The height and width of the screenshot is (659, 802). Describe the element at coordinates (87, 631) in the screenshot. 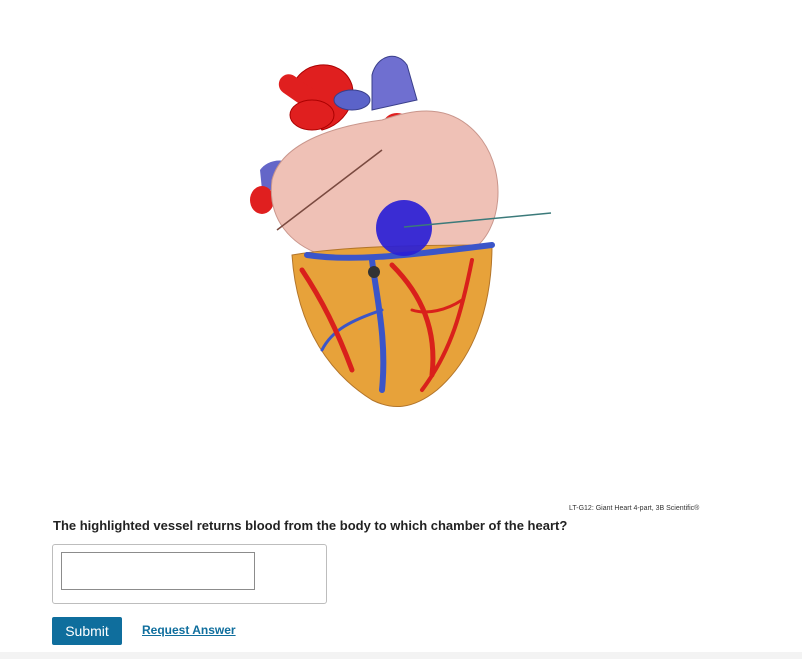

I see `submit-button: Submit` at that location.